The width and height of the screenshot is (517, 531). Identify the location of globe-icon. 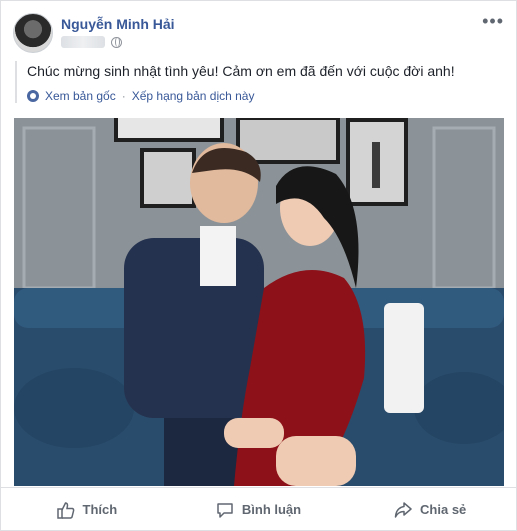
(116, 42).